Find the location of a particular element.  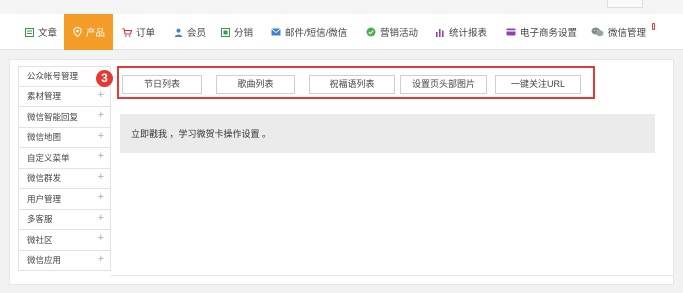

sidebar-item-label: 自定义菜单 is located at coordinates (48, 157).